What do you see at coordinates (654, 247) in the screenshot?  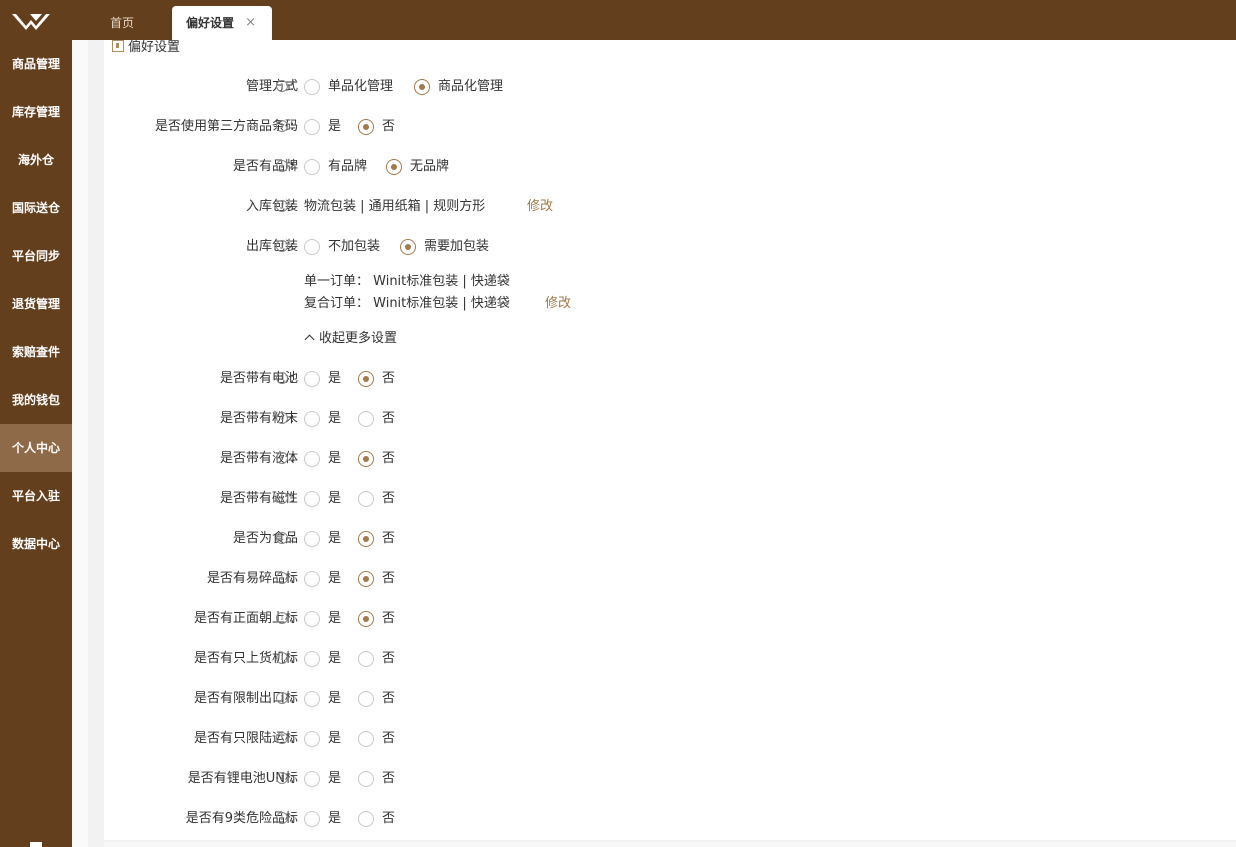 I see `setting-row-outbound: 出库包装 i : 不加包装 需要加包装` at bounding box center [654, 247].